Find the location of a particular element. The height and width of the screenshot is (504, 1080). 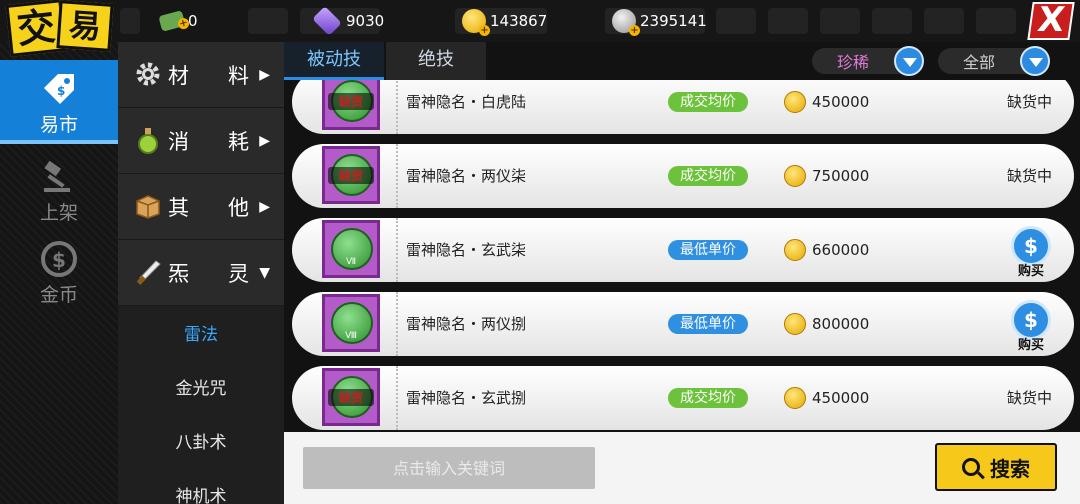

gold-currency: + 143867 is located at coordinates (505, 21).